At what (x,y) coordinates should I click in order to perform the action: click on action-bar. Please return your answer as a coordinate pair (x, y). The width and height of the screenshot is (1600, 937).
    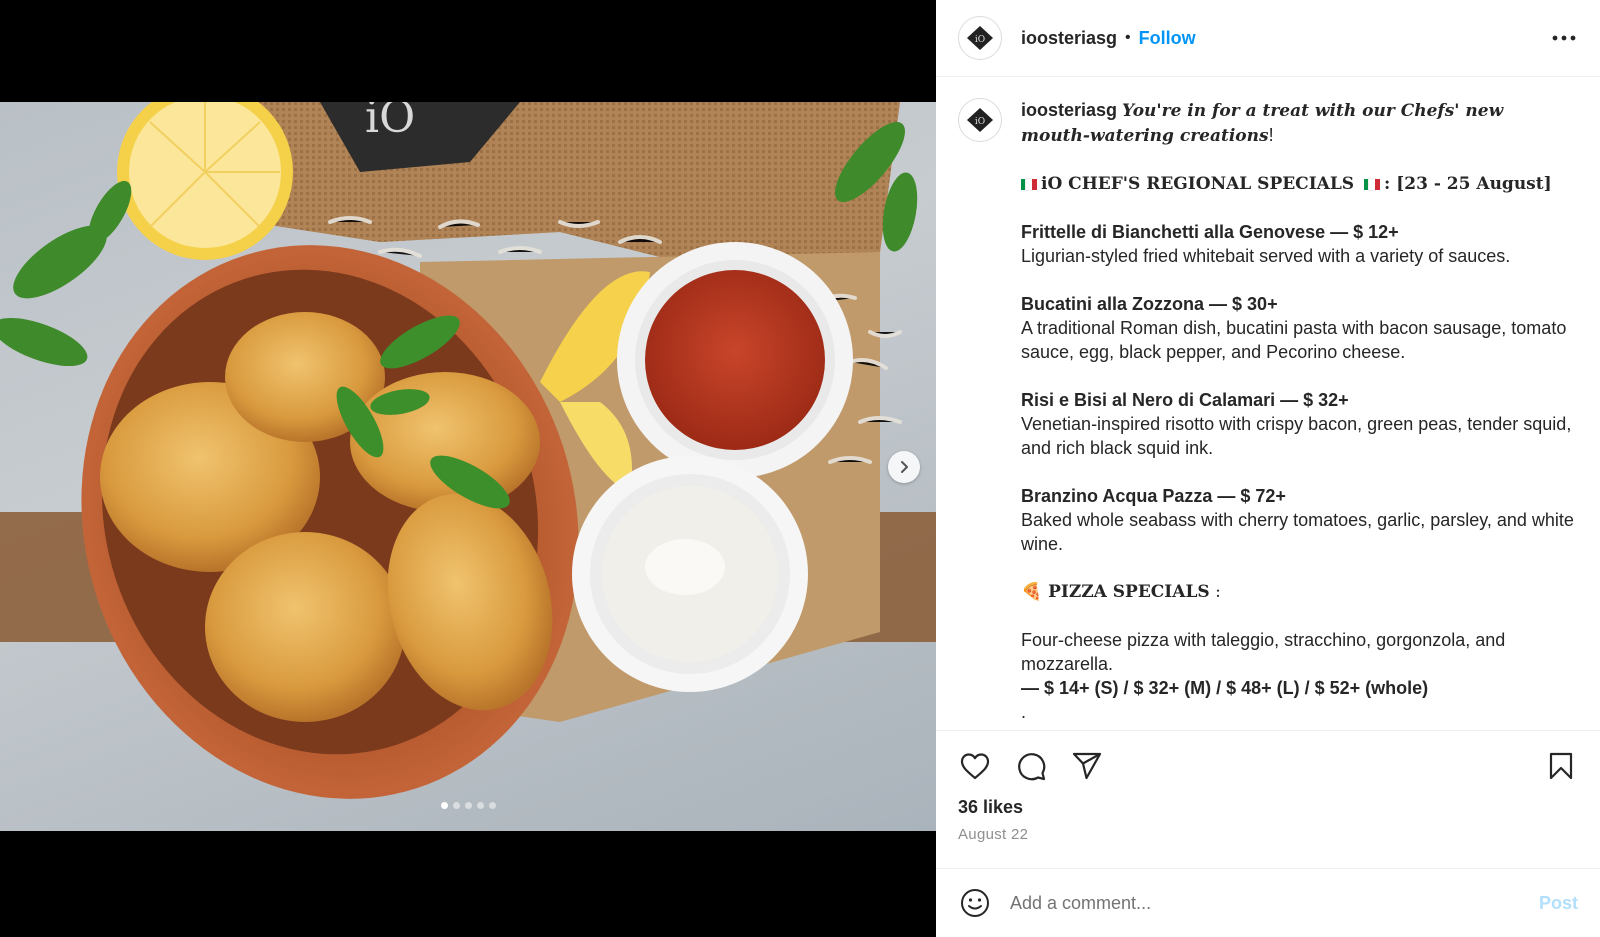
    Looking at the image, I should click on (1268, 766).